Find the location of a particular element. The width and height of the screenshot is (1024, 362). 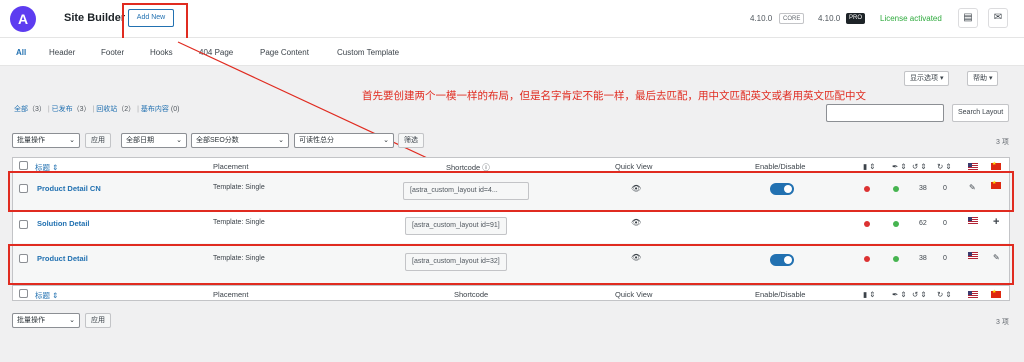

bulk-actions-select-bottom: 批量操作 ⌄ is located at coordinates (46, 320).